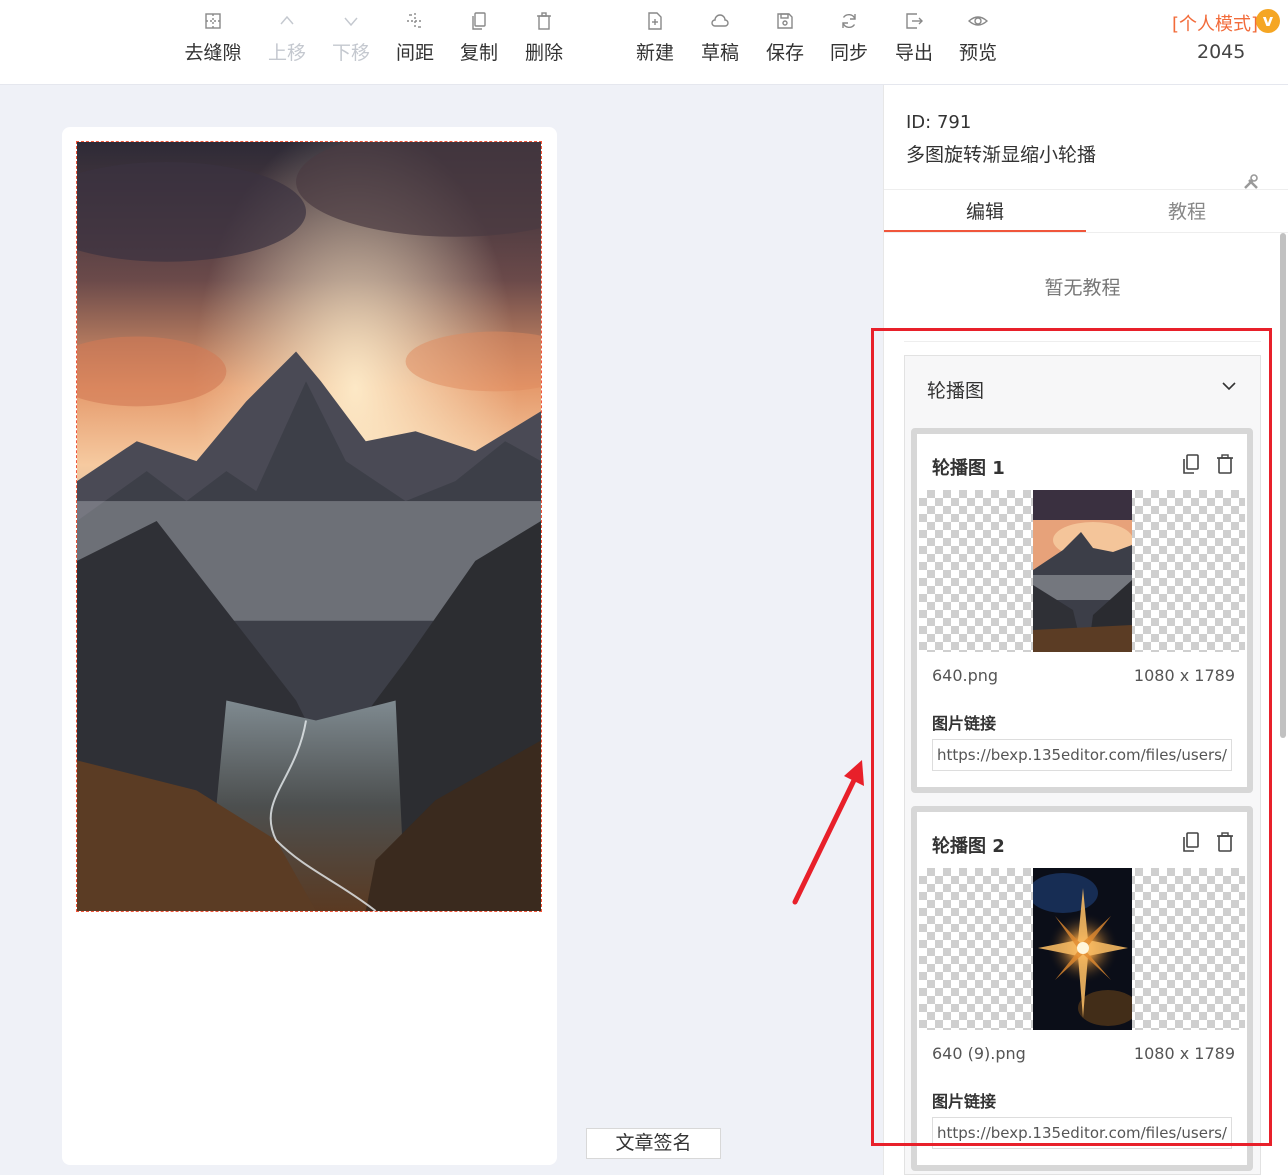 The image size is (1288, 1175). I want to click on credit-count: 2045, so click(1221, 52).